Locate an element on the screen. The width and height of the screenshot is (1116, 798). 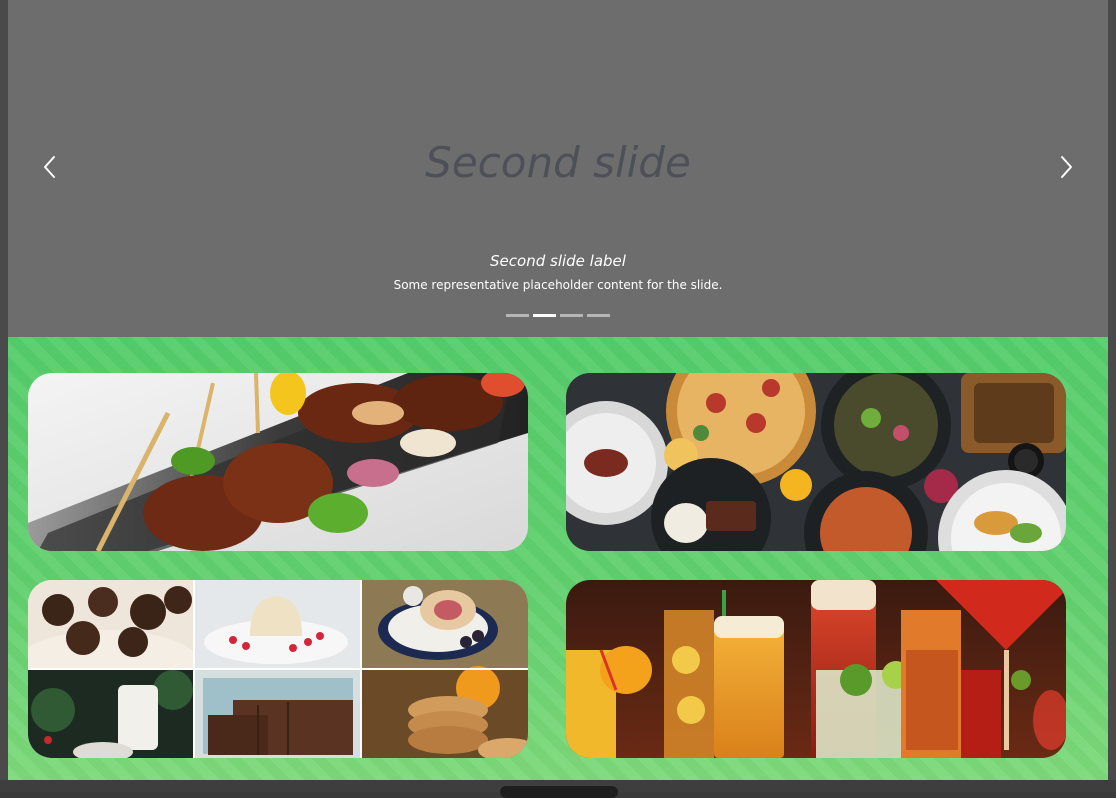
backdrop-left is located at coordinates (4, 396).